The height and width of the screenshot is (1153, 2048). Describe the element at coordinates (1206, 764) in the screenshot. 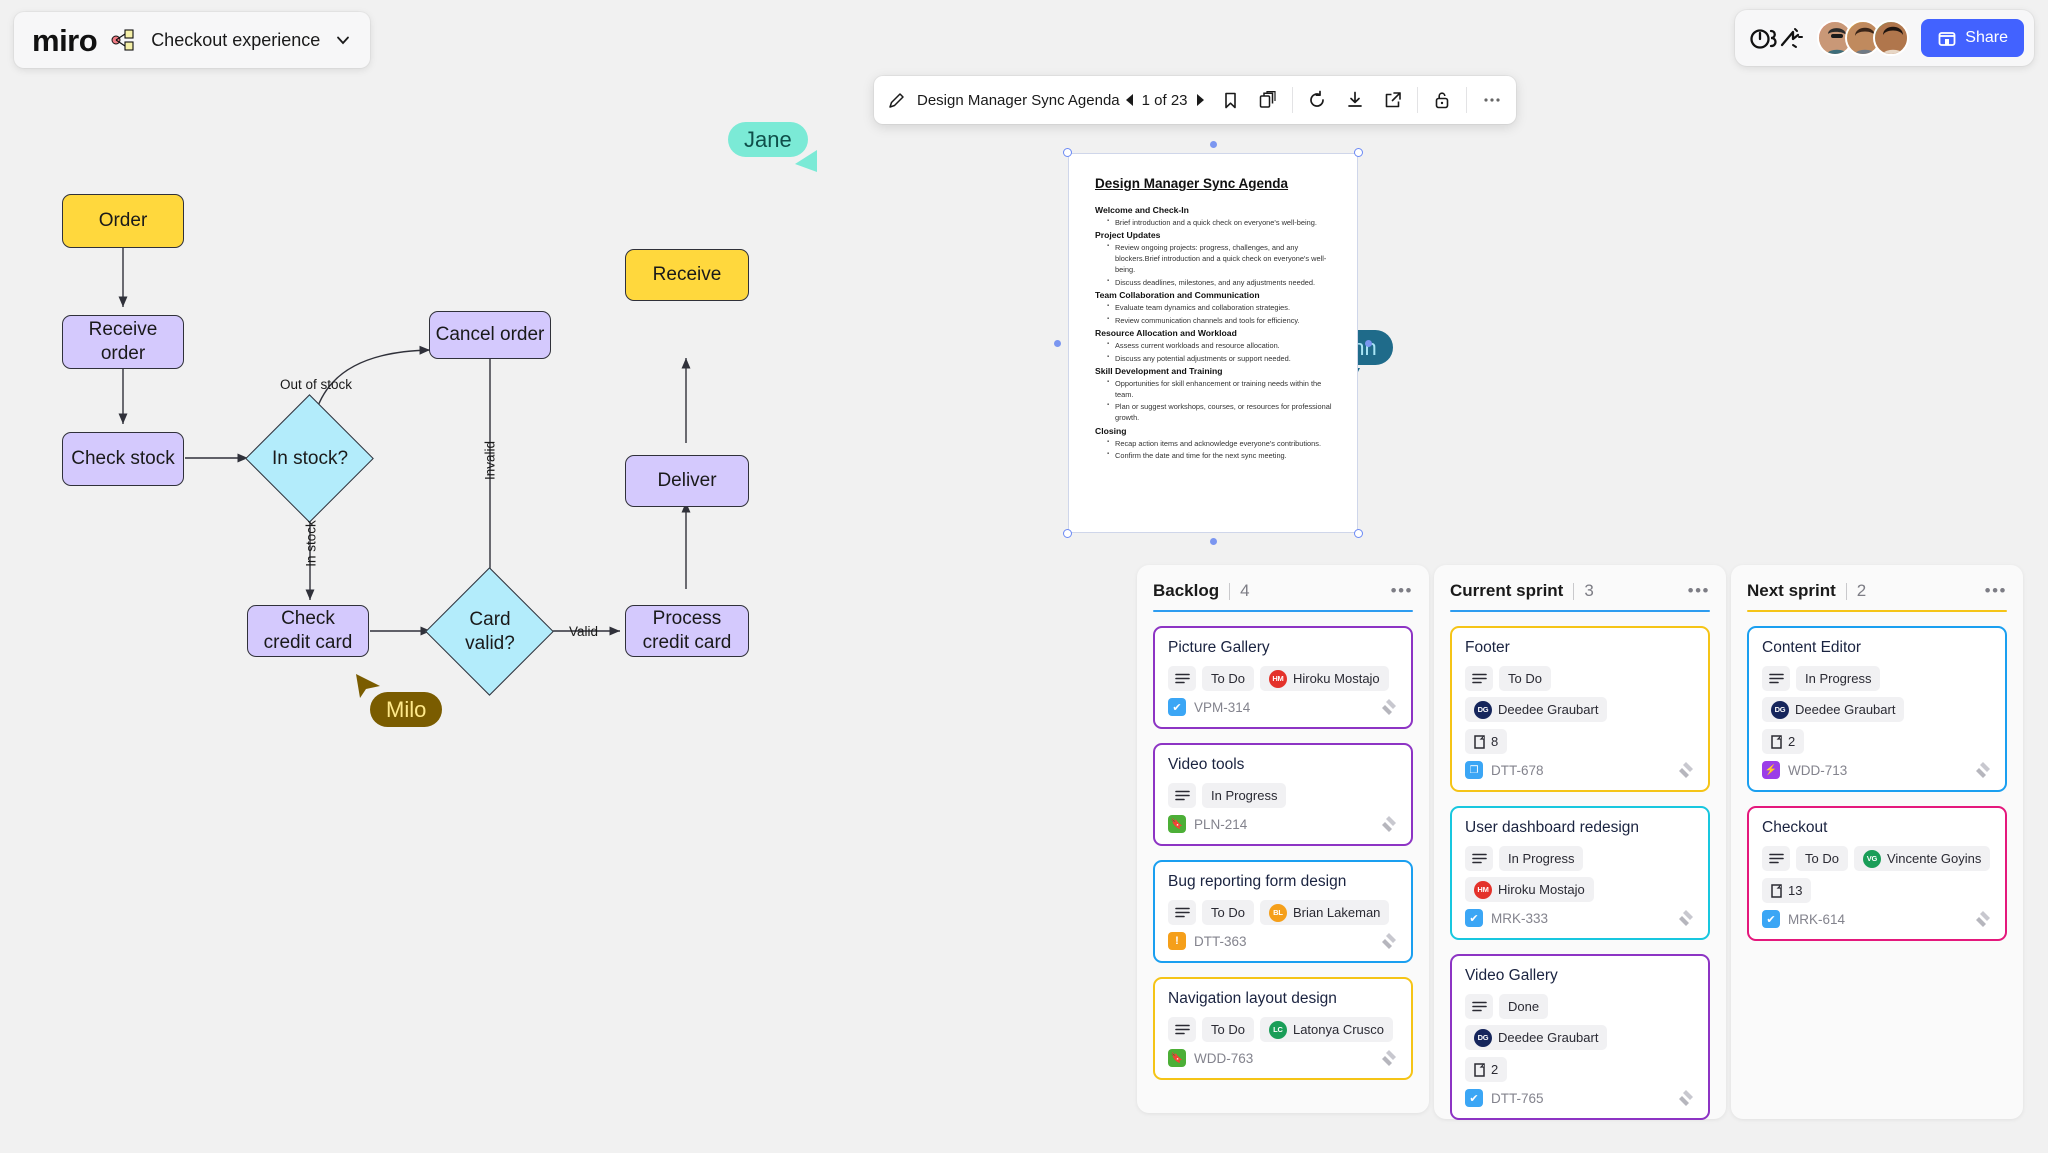

I see `card-title: Video tools` at that location.